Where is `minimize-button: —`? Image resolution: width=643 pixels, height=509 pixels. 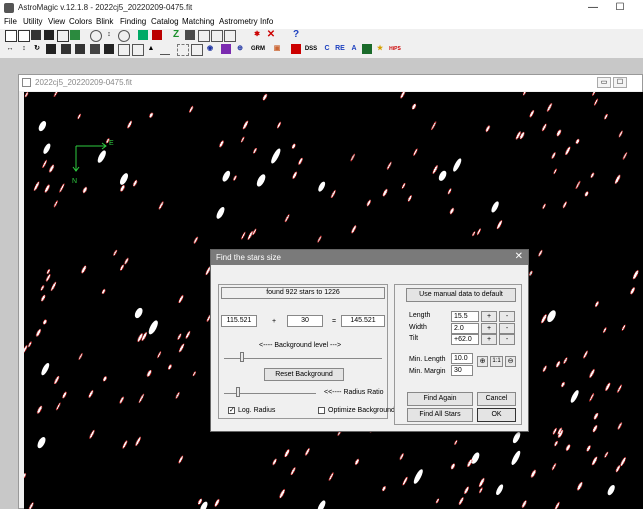
minimize-button: — is located at coordinates (593, 8).